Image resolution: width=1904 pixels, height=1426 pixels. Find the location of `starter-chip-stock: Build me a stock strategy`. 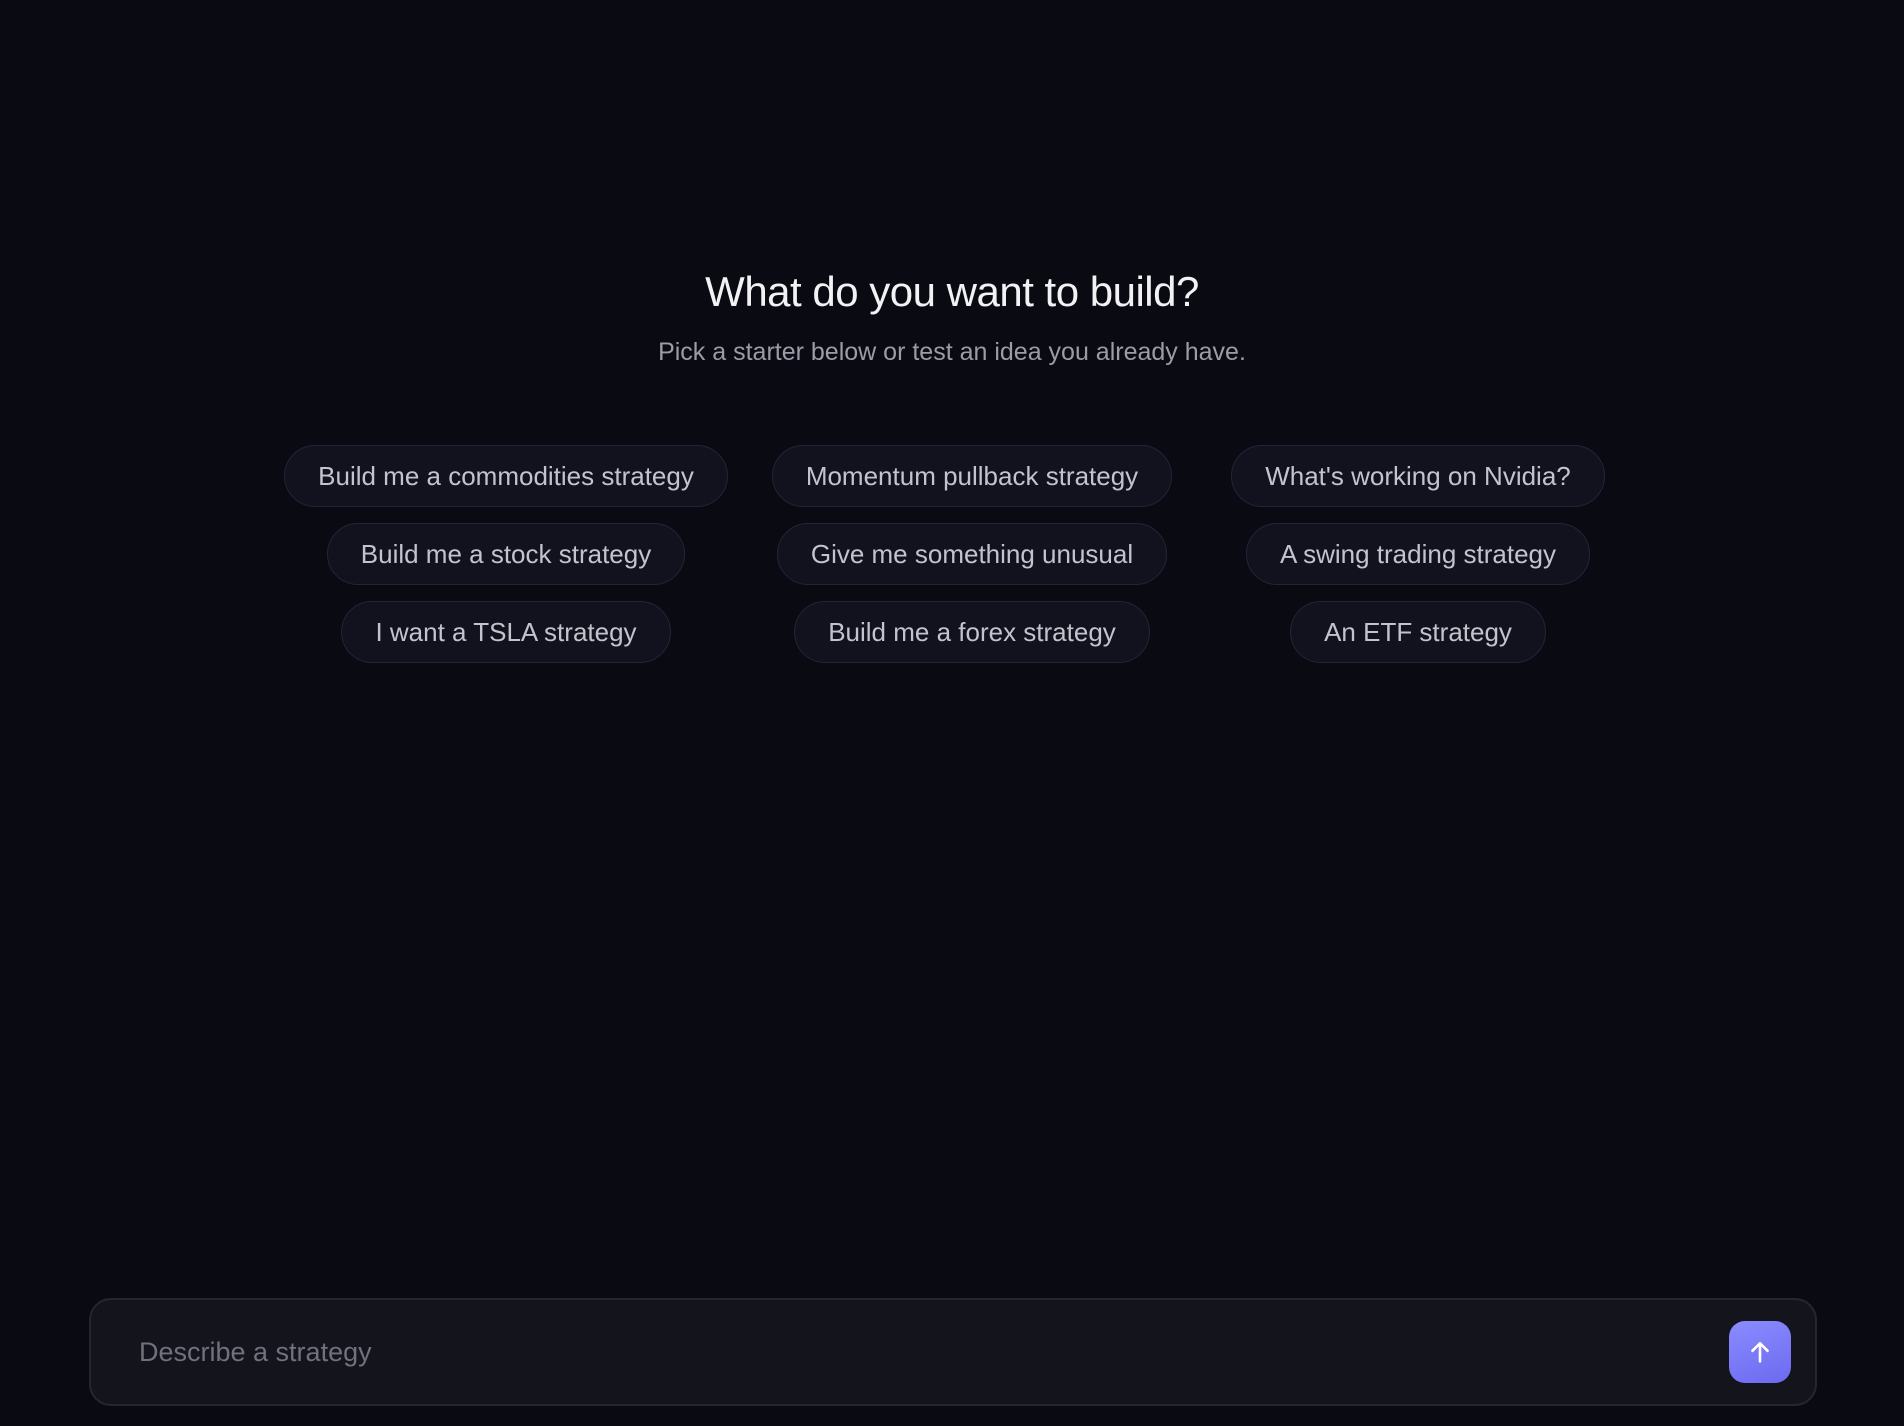

starter-chip-stock: Build me a stock strategy is located at coordinates (506, 554).